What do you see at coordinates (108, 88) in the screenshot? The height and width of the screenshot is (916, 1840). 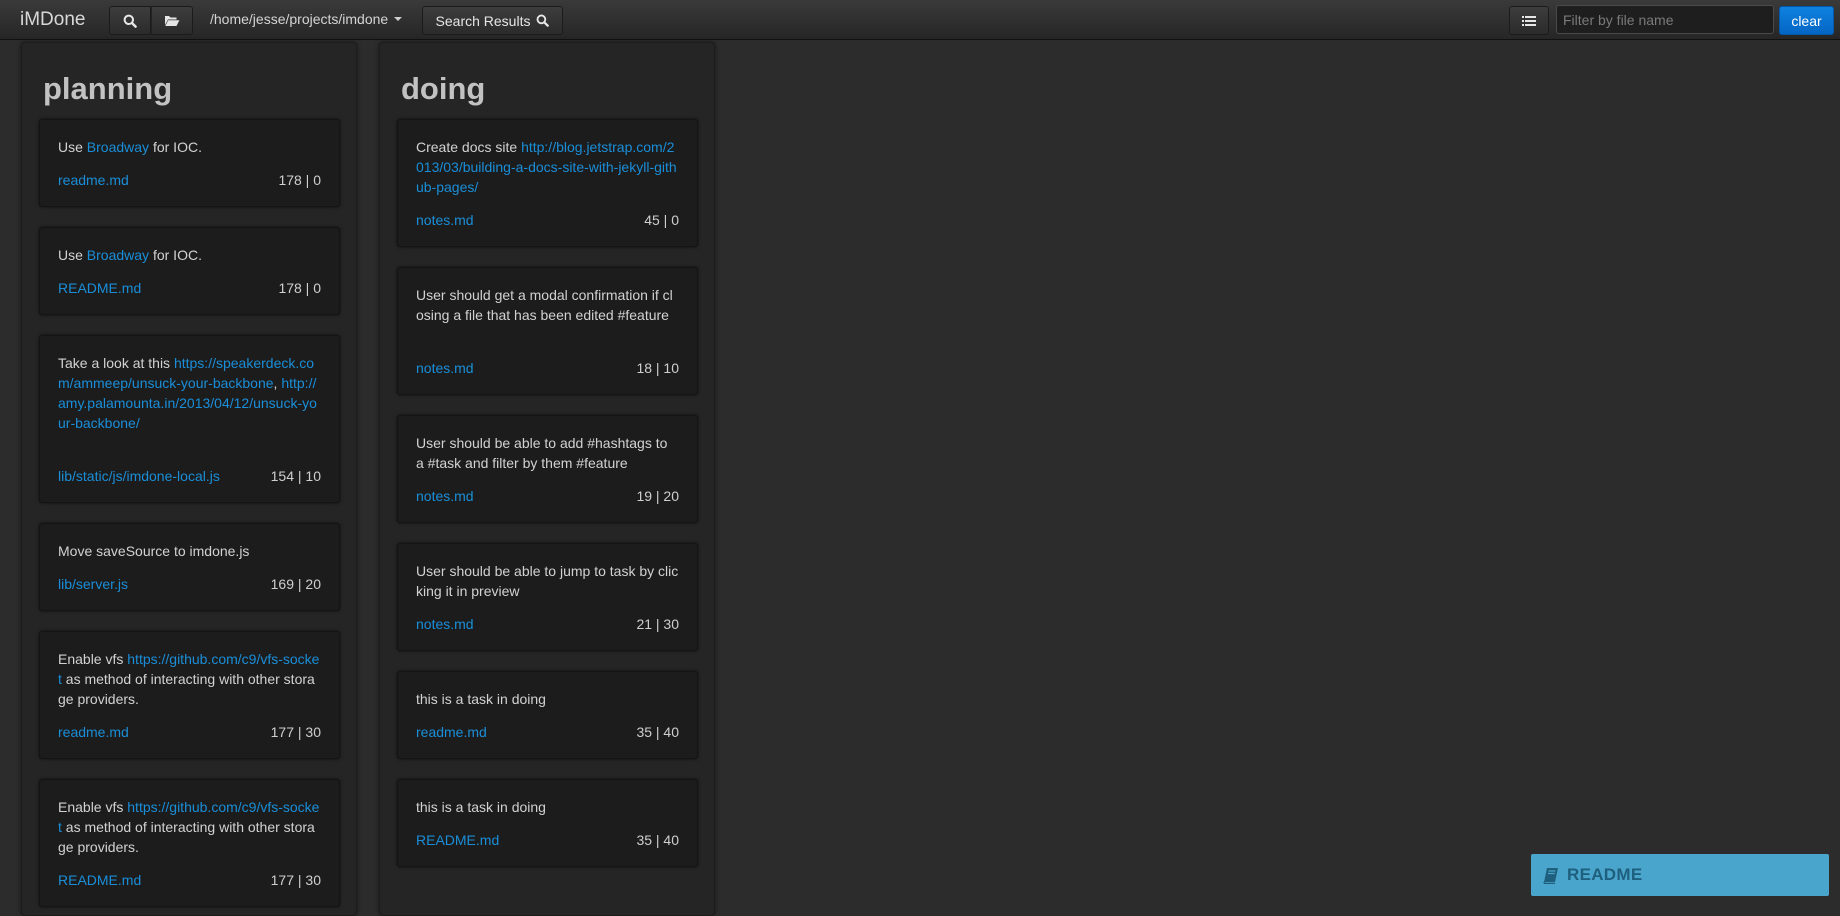 I see `list-title: planning` at bounding box center [108, 88].